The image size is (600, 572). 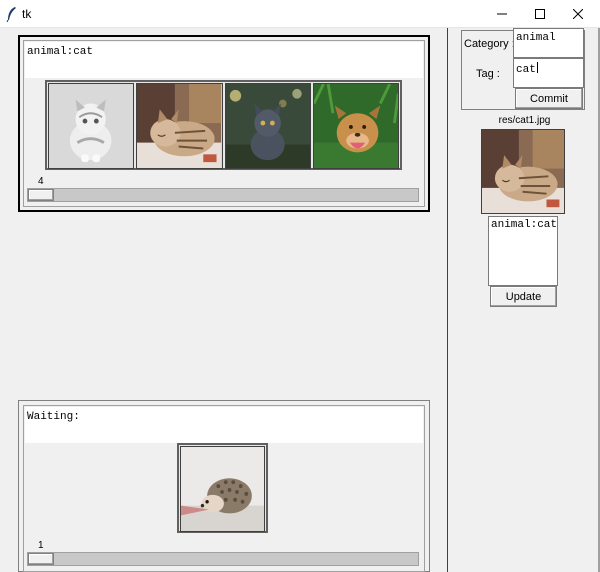 I want to click on text-cursor, so click(x=537, y=67).